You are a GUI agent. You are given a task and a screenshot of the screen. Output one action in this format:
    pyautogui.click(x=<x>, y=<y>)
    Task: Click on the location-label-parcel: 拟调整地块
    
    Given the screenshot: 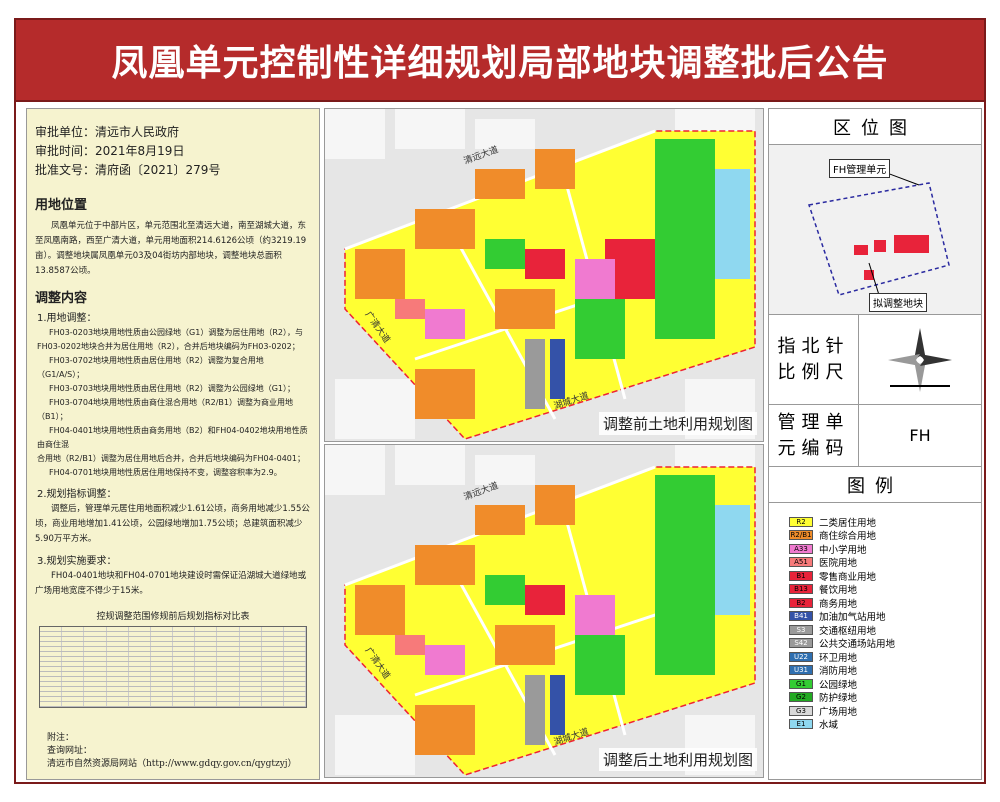 What is the action you would take?
    pyautogui.click(x=898, y=302)
    